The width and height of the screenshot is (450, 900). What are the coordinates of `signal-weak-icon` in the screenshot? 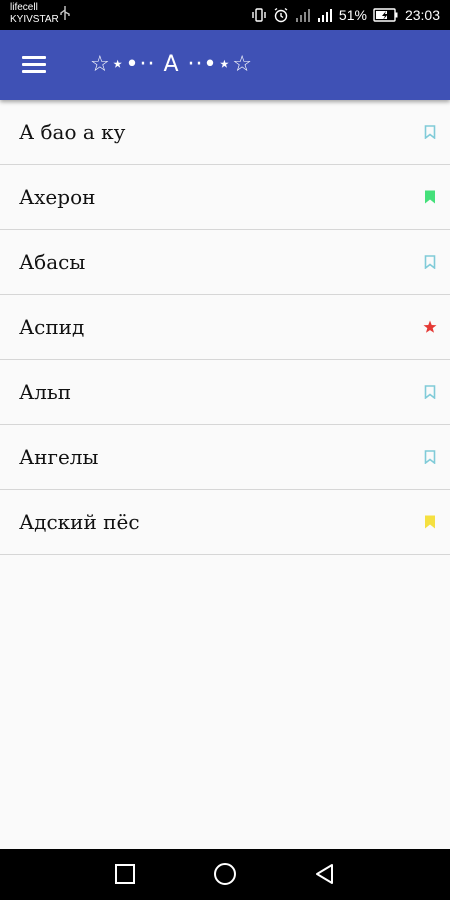 It's located at (302, 15).